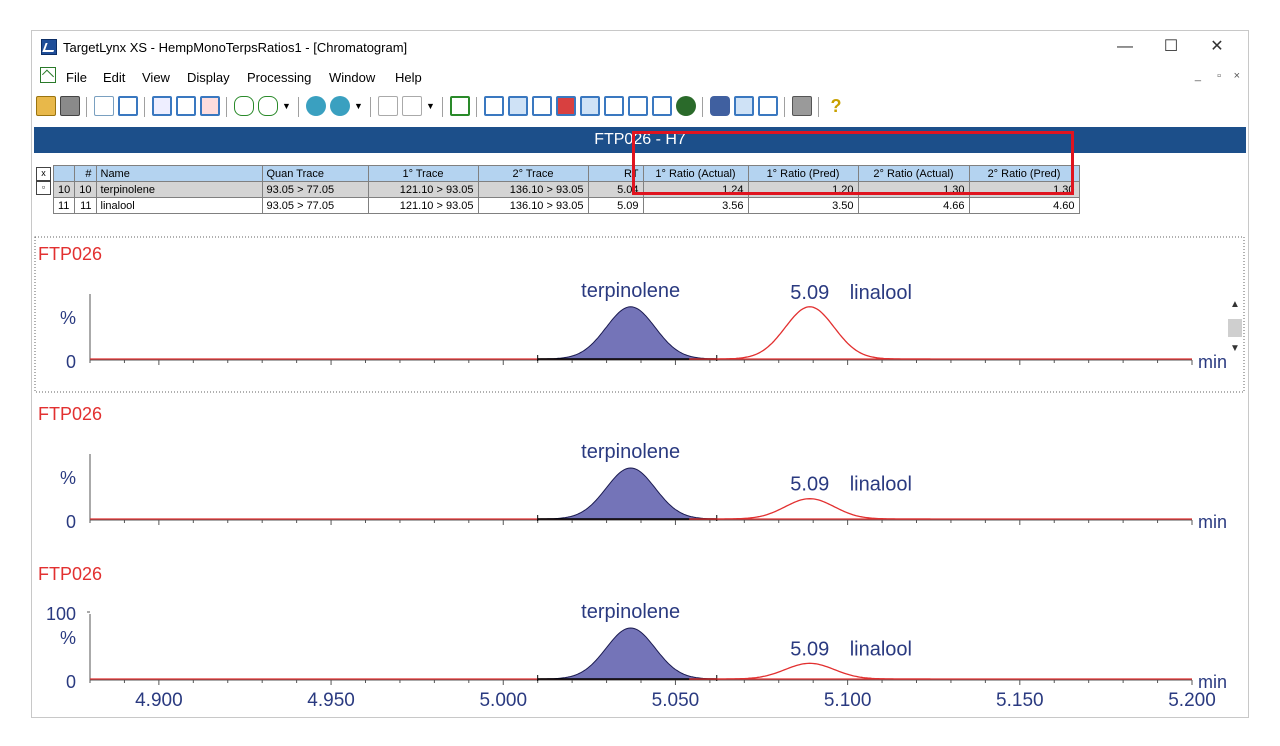  Describe the element at coordinates (533, 189) in the screenshot. I see `trace2: 136.10 > 93.05` at that location.